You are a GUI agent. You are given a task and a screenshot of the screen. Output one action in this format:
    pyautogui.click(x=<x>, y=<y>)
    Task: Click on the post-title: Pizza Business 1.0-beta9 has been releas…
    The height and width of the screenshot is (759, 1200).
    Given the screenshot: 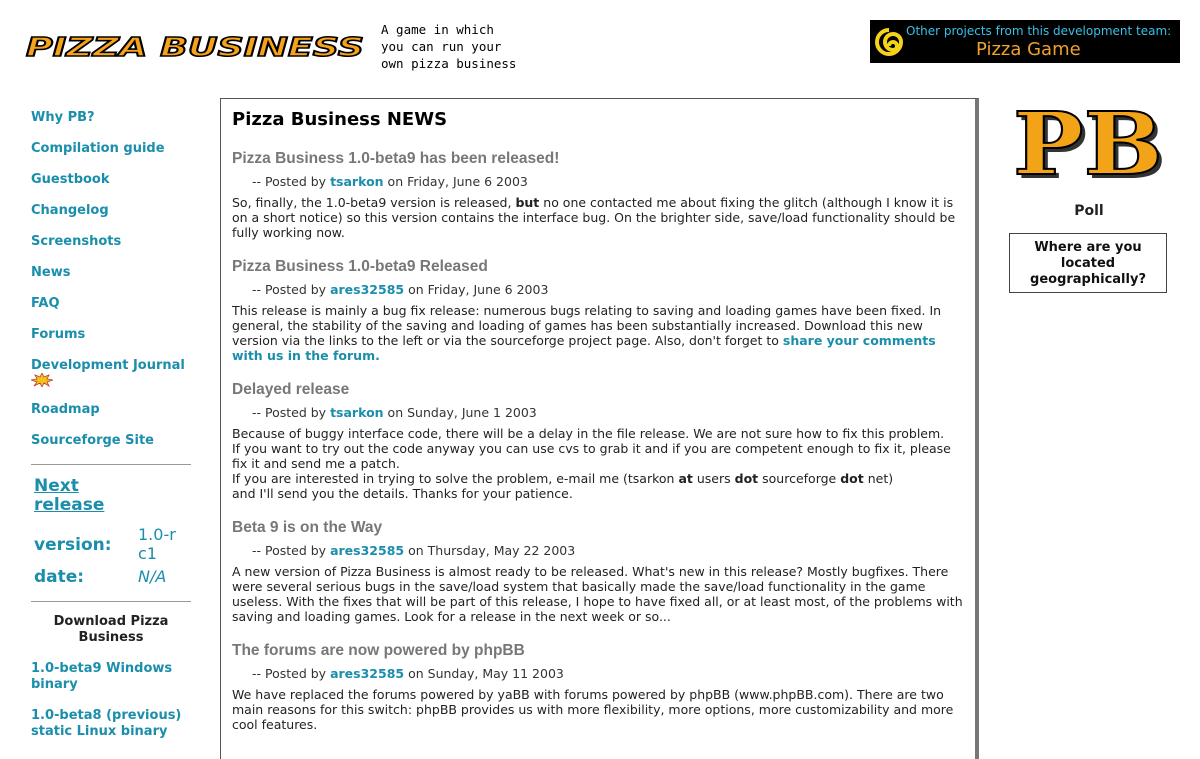 What is the action you would take?
    pyautogui.click(x=396, y=158)
    